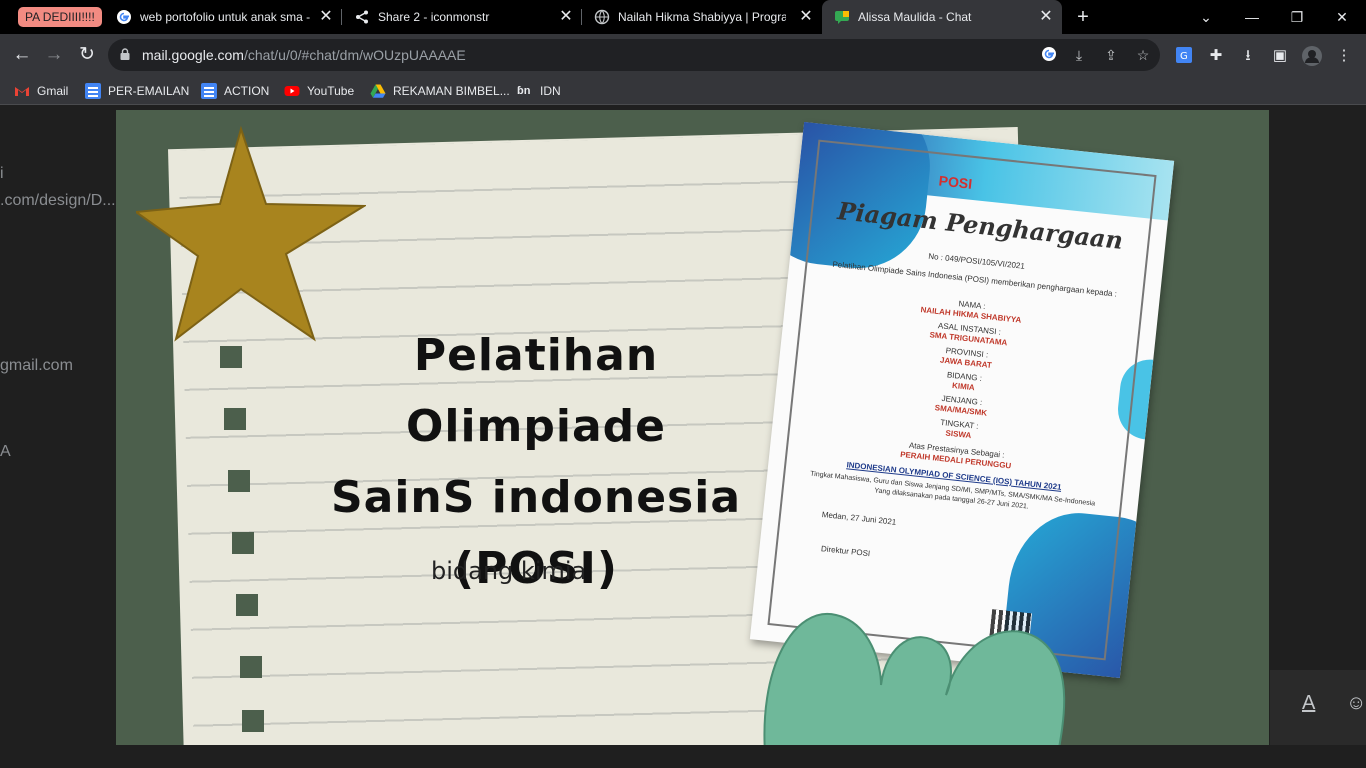 This screenshot has width=1366, height=768. I want to click on posi-logo: POSI, so click(955, 182).